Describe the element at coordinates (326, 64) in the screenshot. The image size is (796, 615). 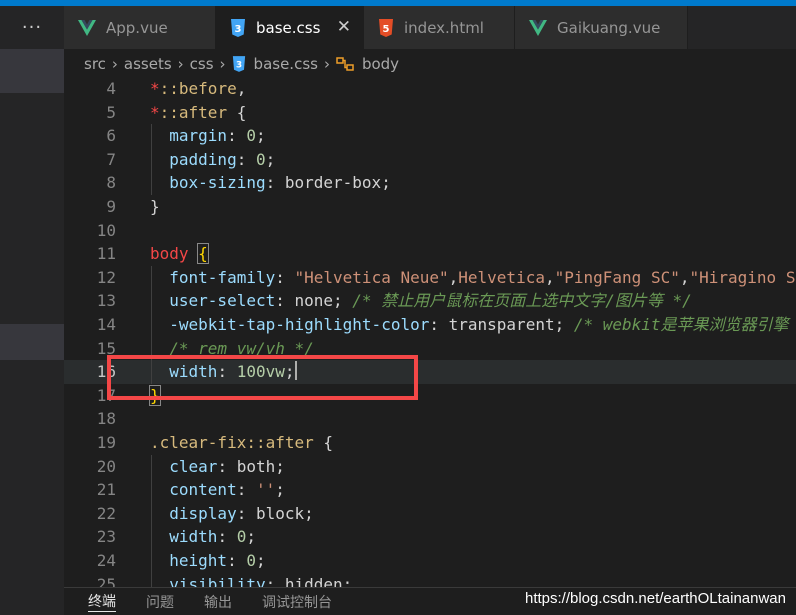
I see `chevron-right-icon: ›` at that location.